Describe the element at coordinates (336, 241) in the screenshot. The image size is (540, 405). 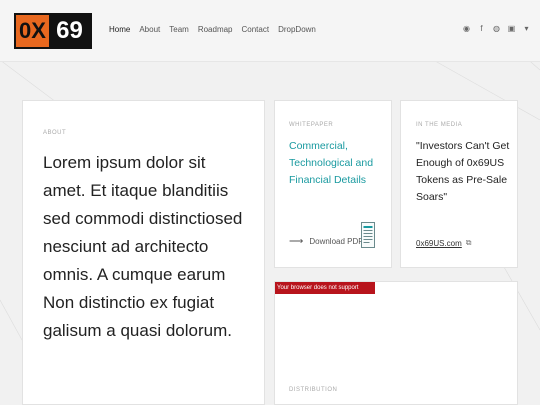
I see `download-pdf-label: Download PDF` at that location.